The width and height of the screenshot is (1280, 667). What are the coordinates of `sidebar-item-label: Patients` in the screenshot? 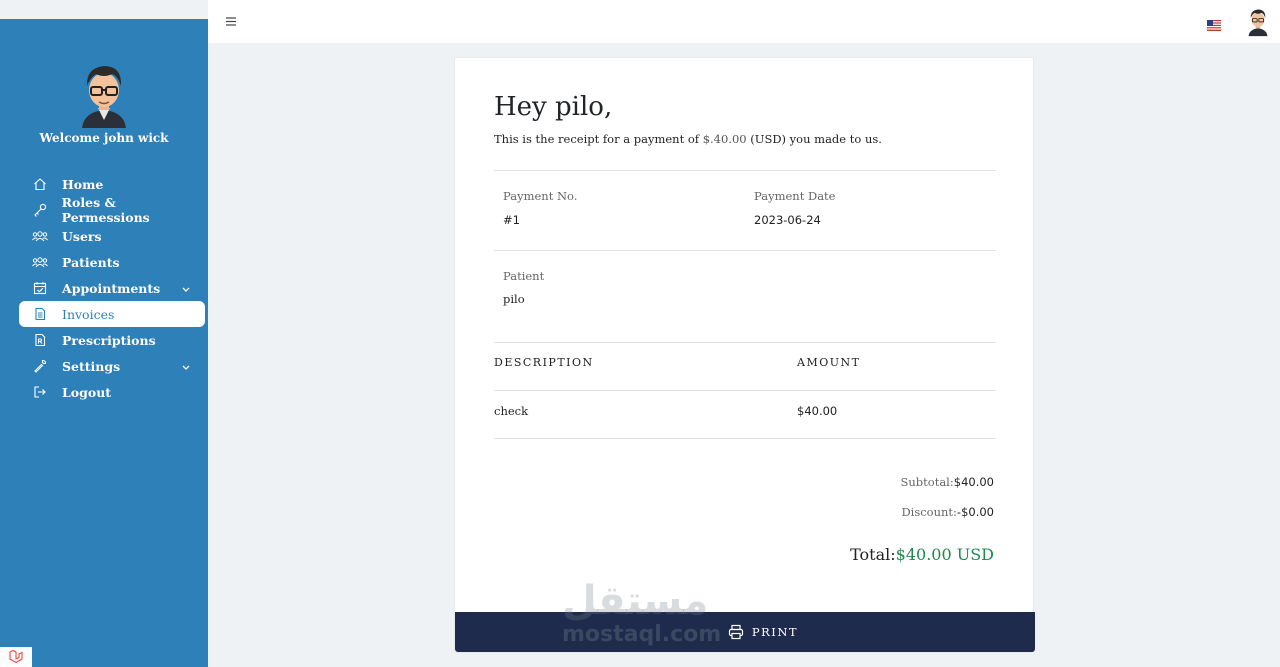 It's located at (91, 262).